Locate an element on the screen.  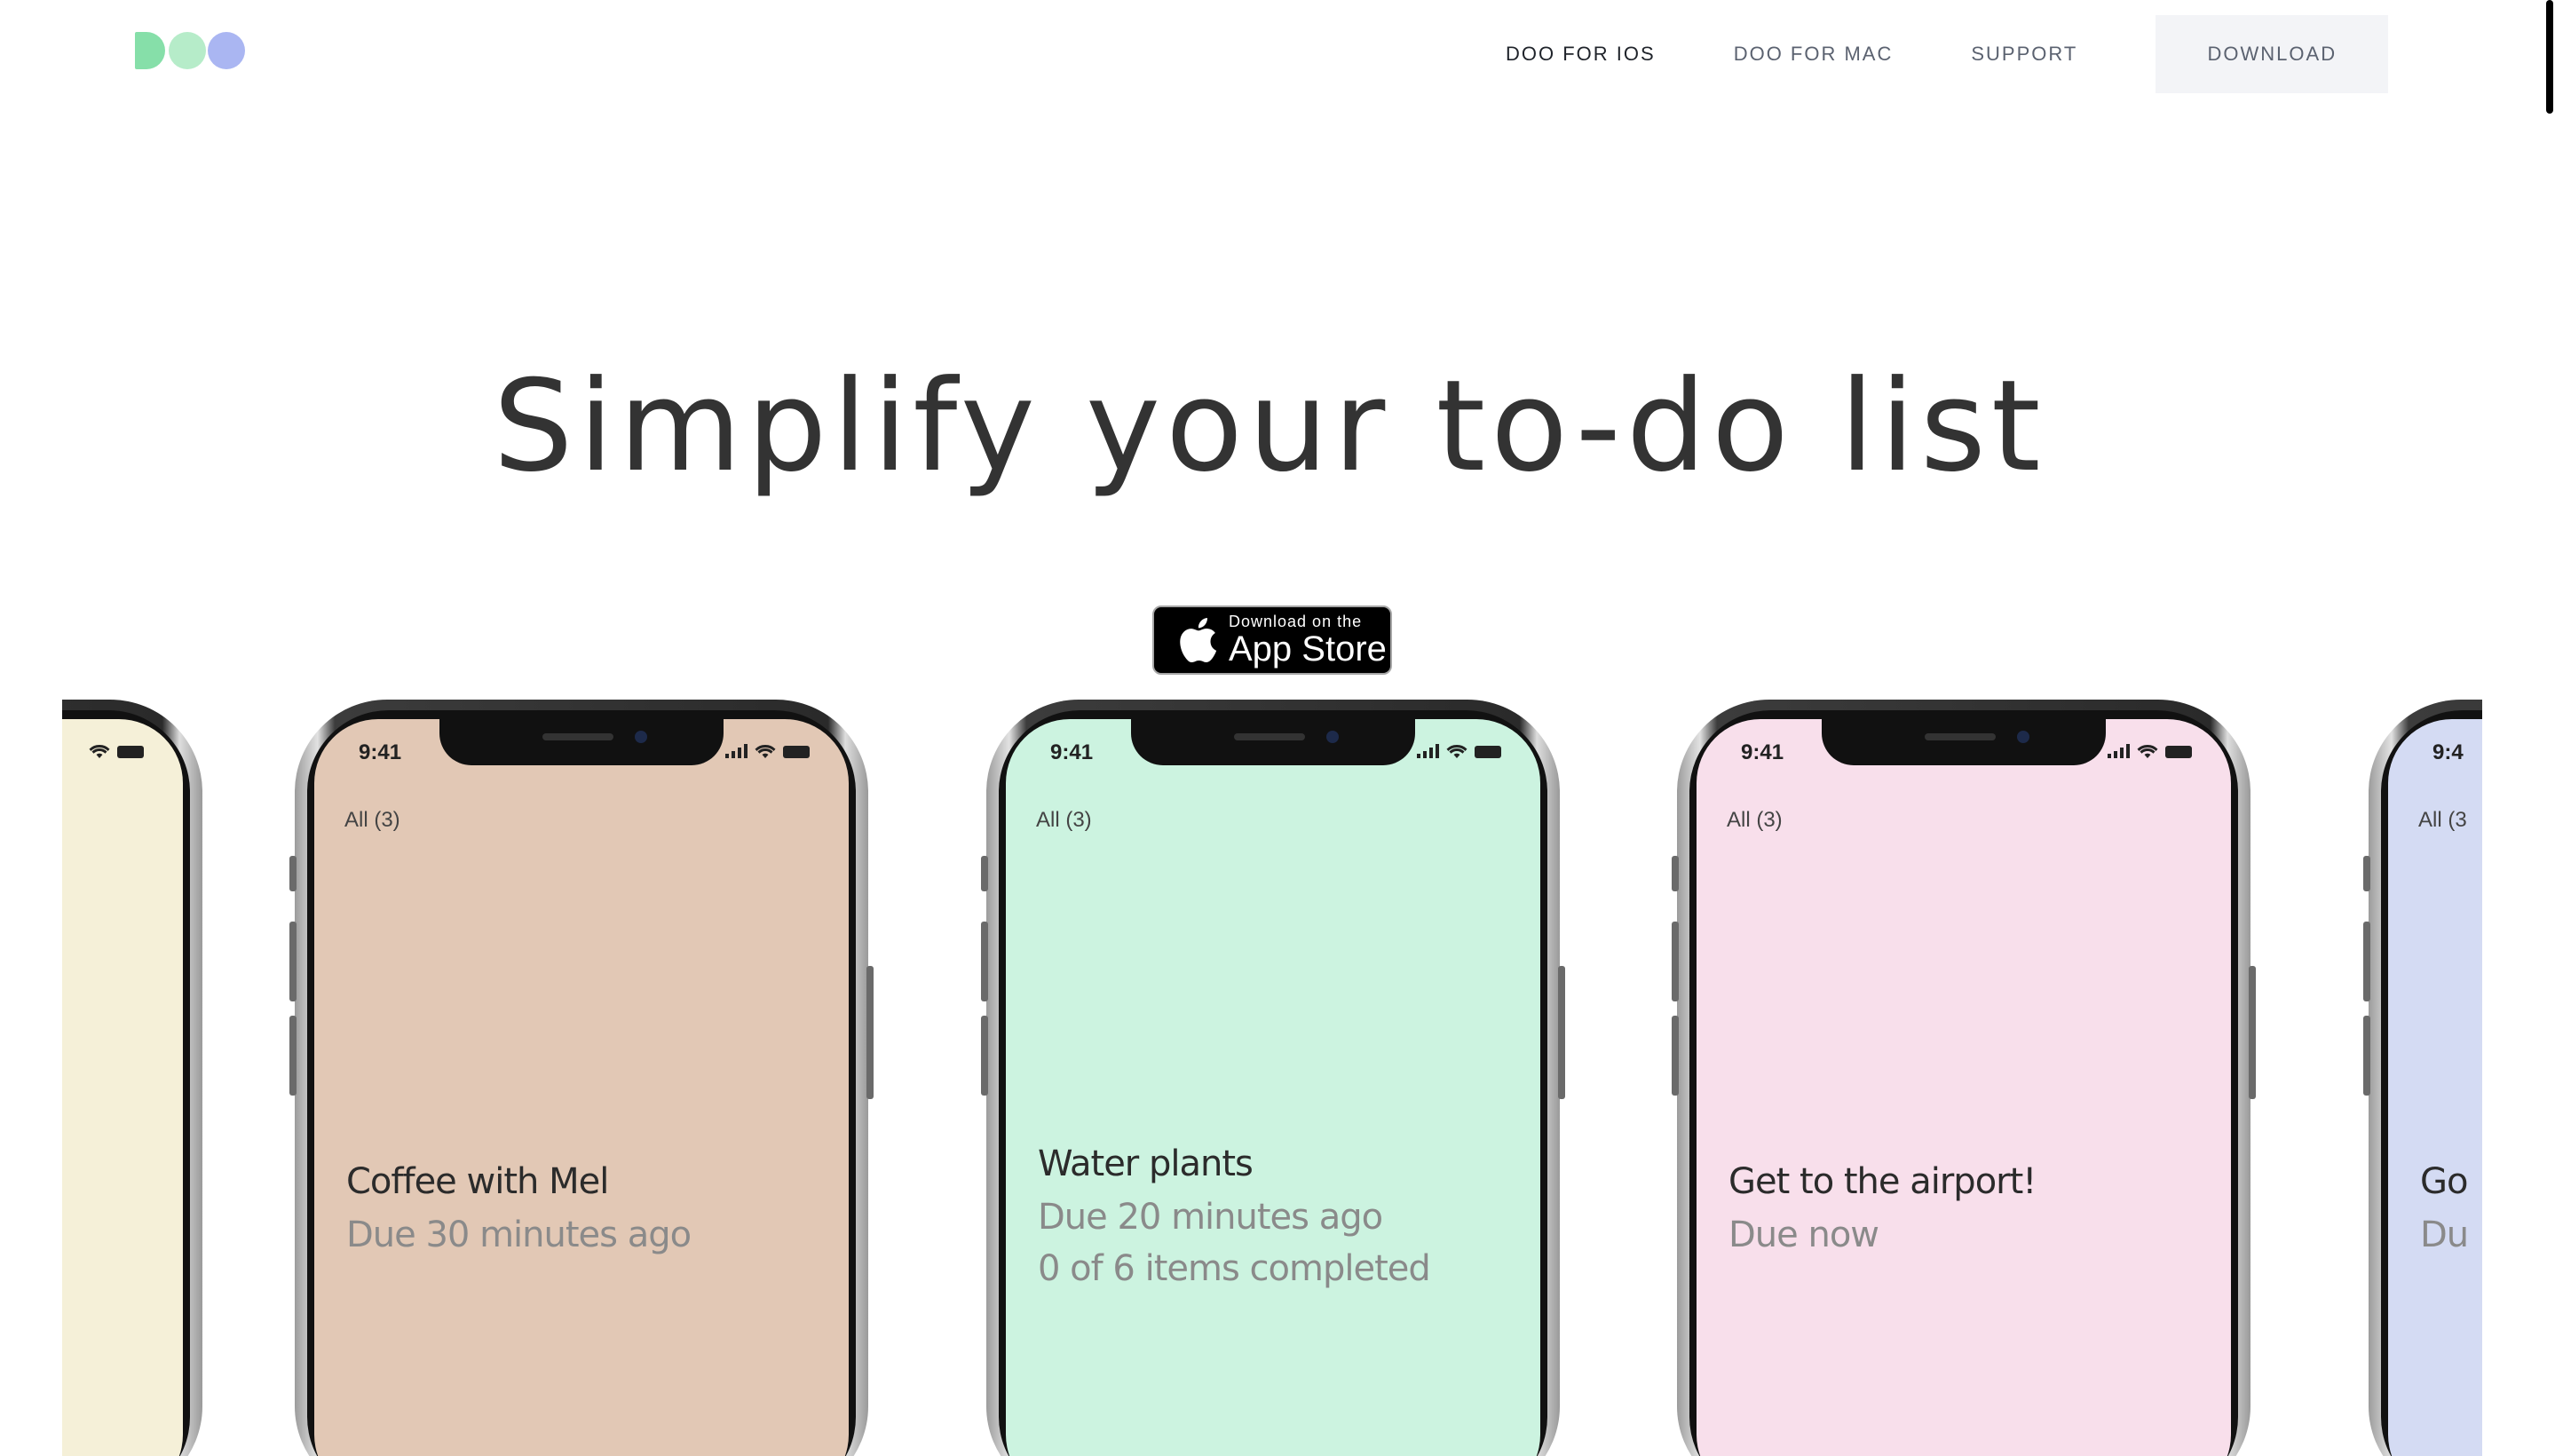
phone-mockup: 9:4 All (3 Go Du is located at coordinates (2422, 1078).